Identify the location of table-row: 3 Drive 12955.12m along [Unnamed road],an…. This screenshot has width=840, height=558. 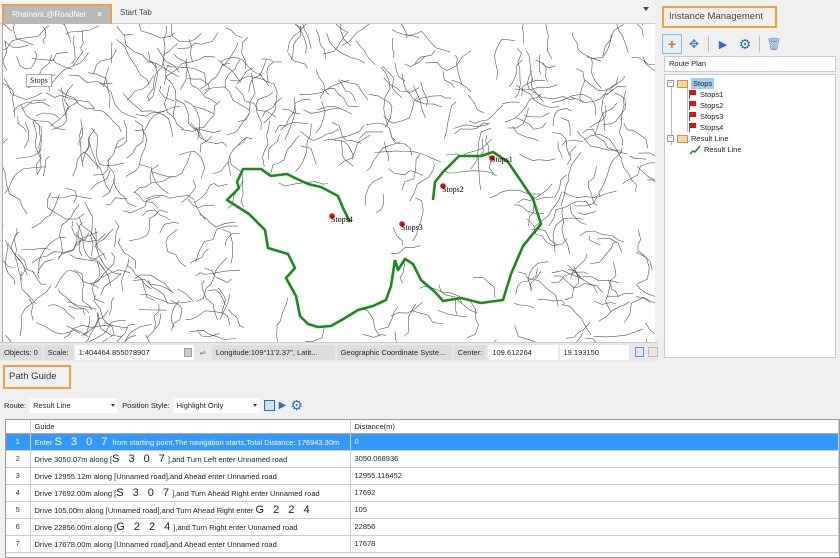
(422, 476).